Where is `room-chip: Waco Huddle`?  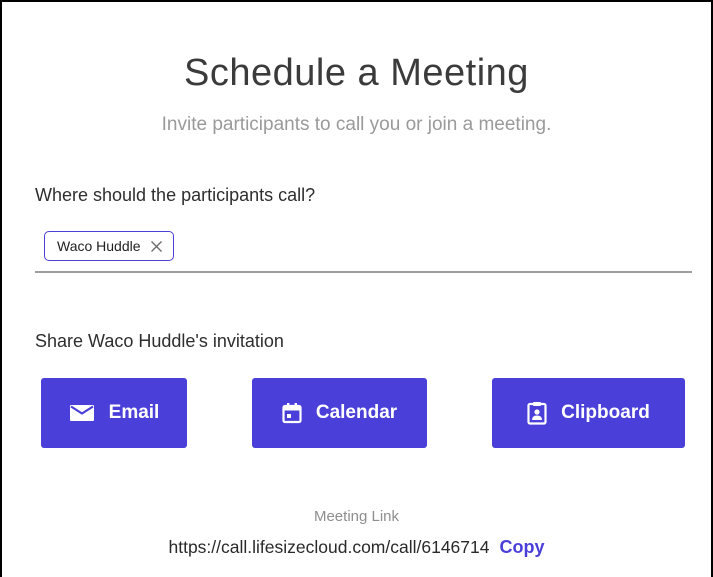
room-chip: Waco Huddle is located at coordinates (109, 246).